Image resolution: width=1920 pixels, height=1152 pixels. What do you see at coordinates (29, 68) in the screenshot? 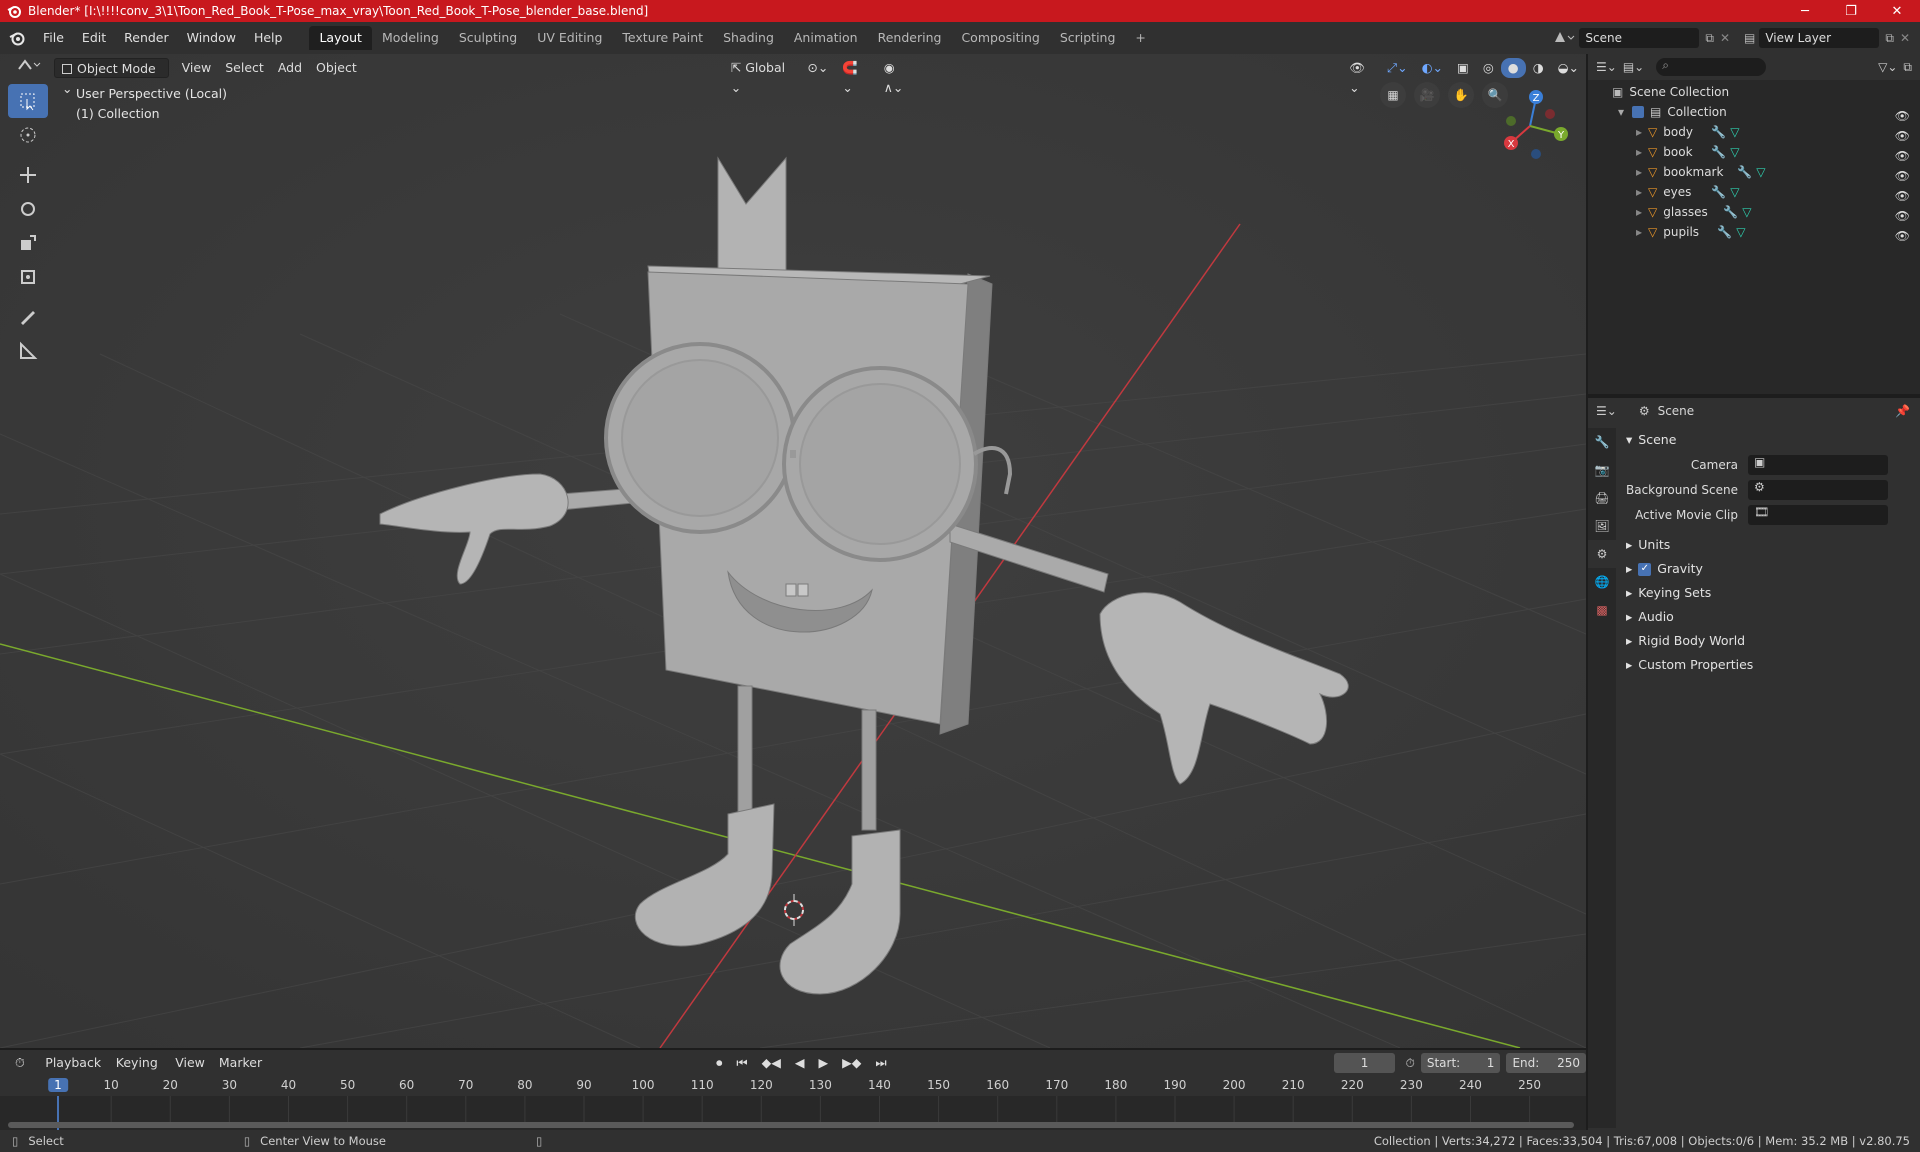
I see `editor-type-icon` at bounding box center [29, 68].